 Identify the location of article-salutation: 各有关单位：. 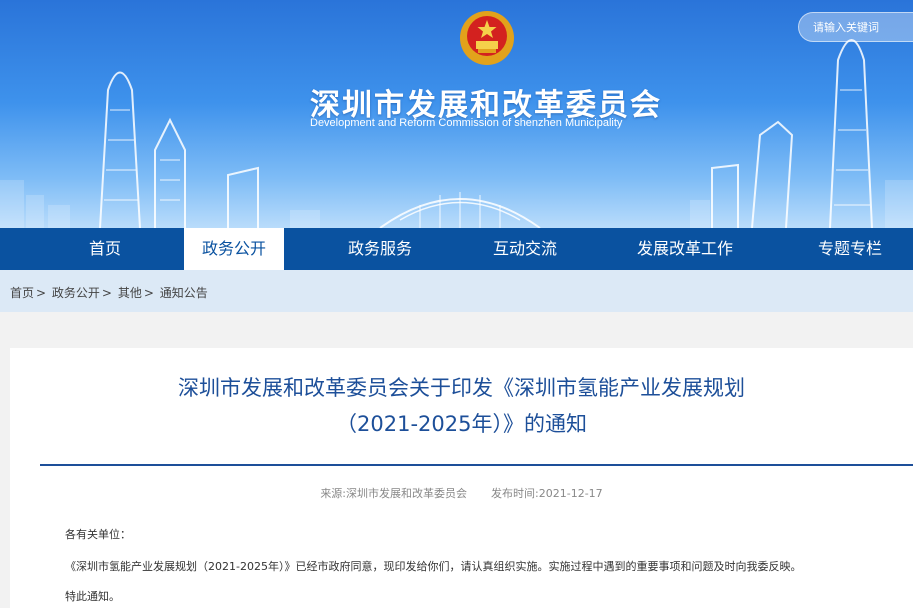
(98, 534).